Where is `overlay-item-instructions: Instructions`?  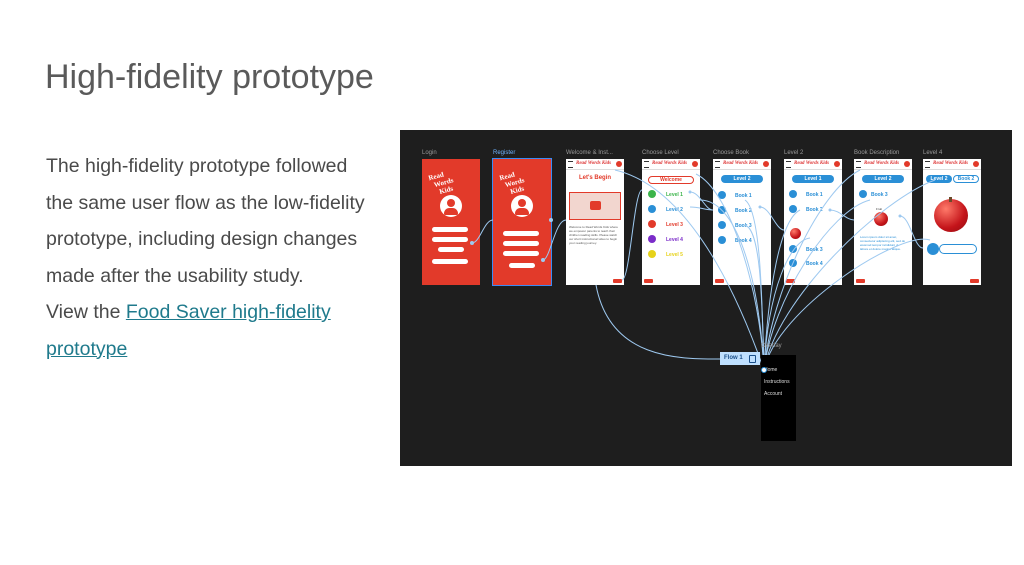 overlay-item-instructions: Instructions is located at coordinates (777, 382).